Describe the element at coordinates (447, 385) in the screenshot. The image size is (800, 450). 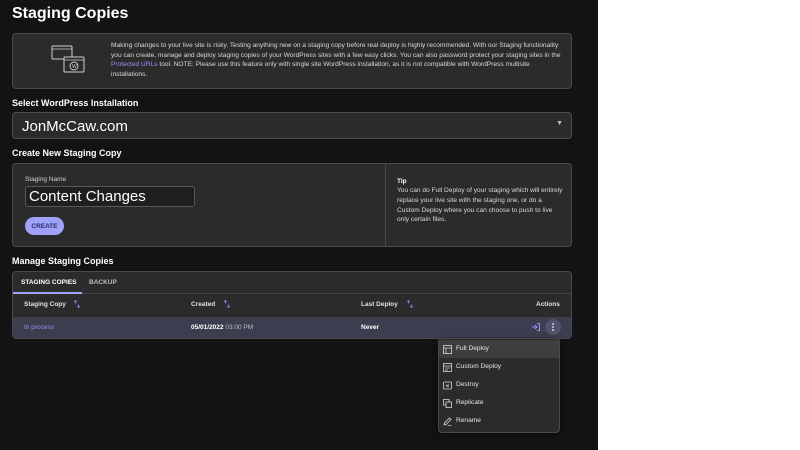
I see `destroy-icon` at that location.